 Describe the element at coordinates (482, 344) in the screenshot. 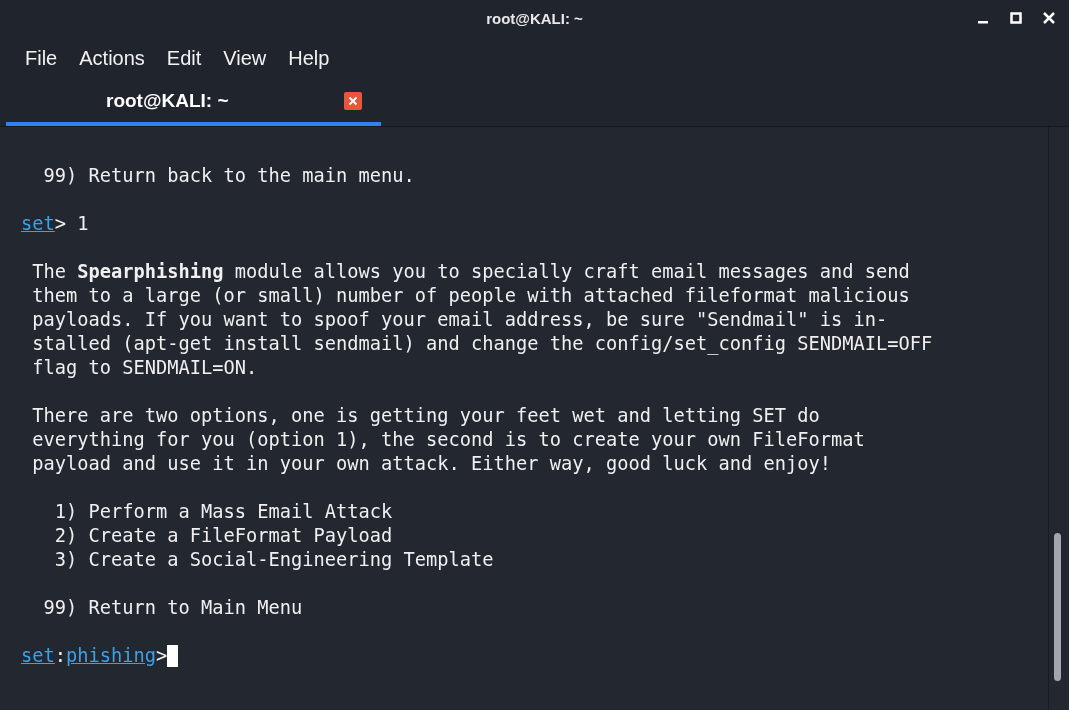

I see `terminal-text: stalled (apt-get install sendmail) and change the config/set_config SENDMAIL=OFF` at that location.